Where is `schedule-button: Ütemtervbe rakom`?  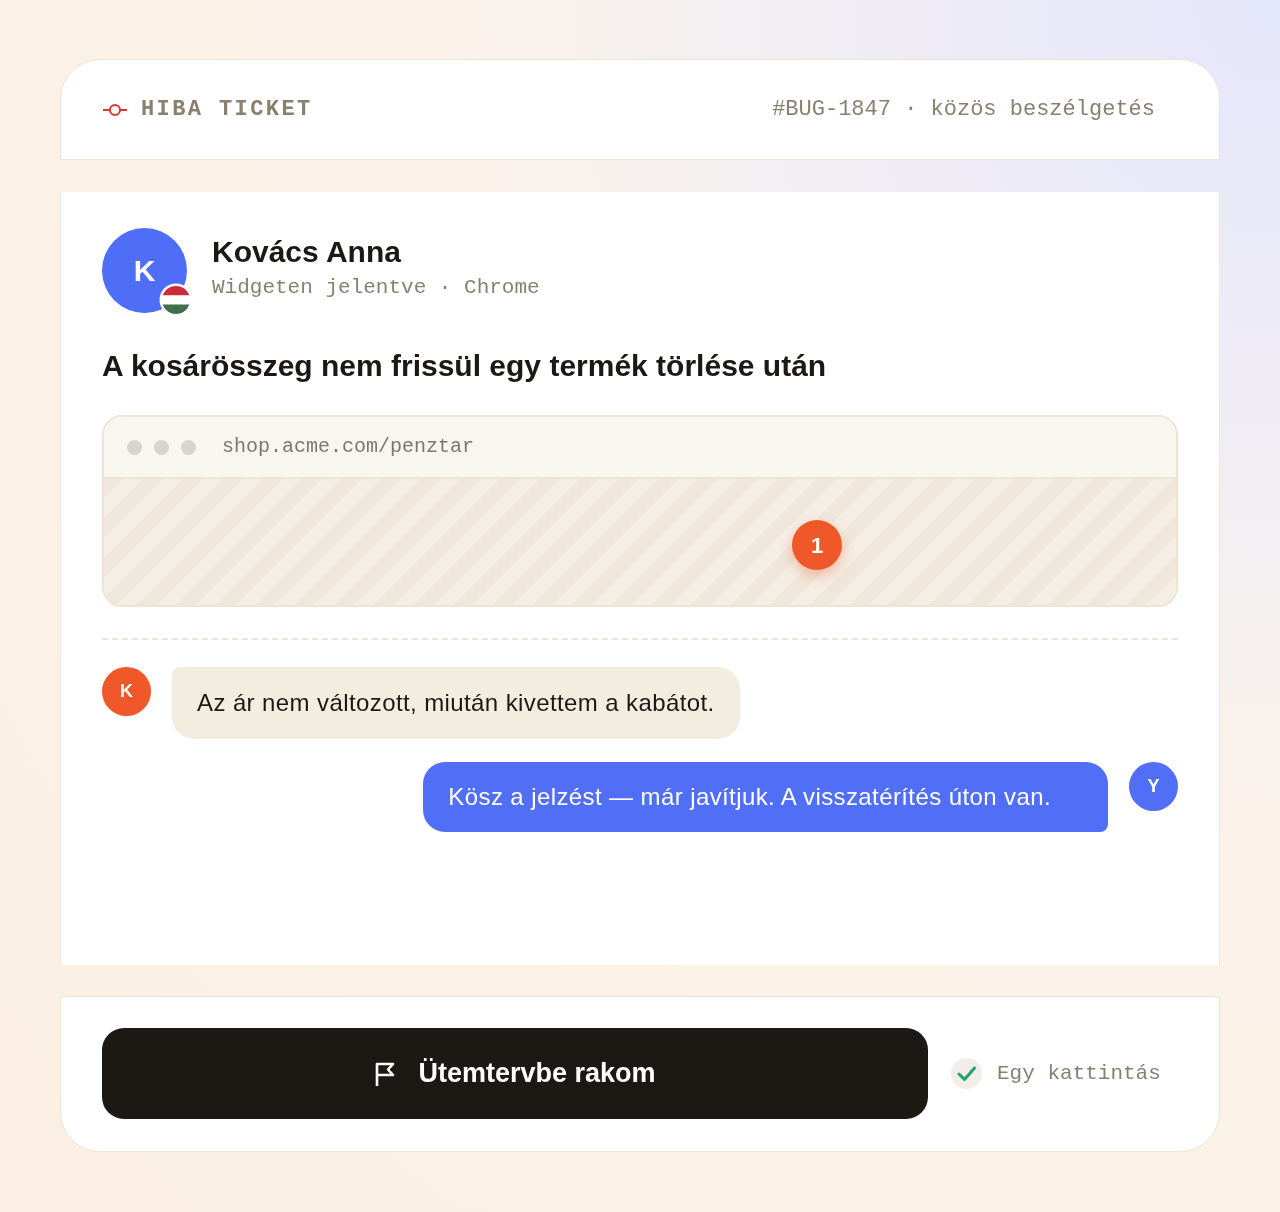 schedule-button: Ütemtervbe rakom is located at coordinates (515, 1073).